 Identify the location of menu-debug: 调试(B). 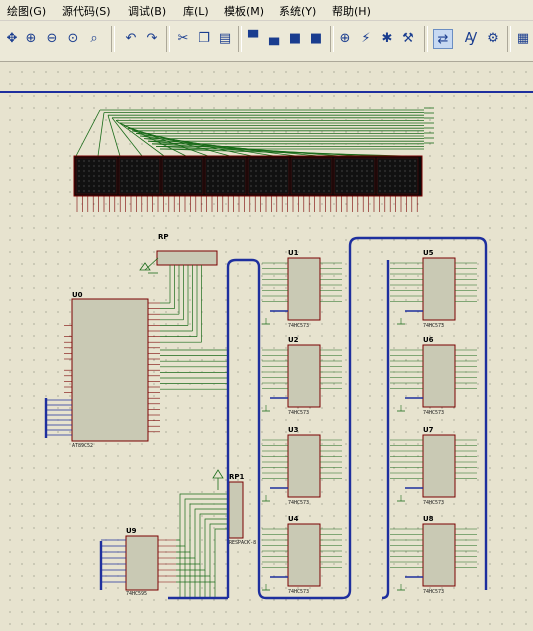
(147, 11).